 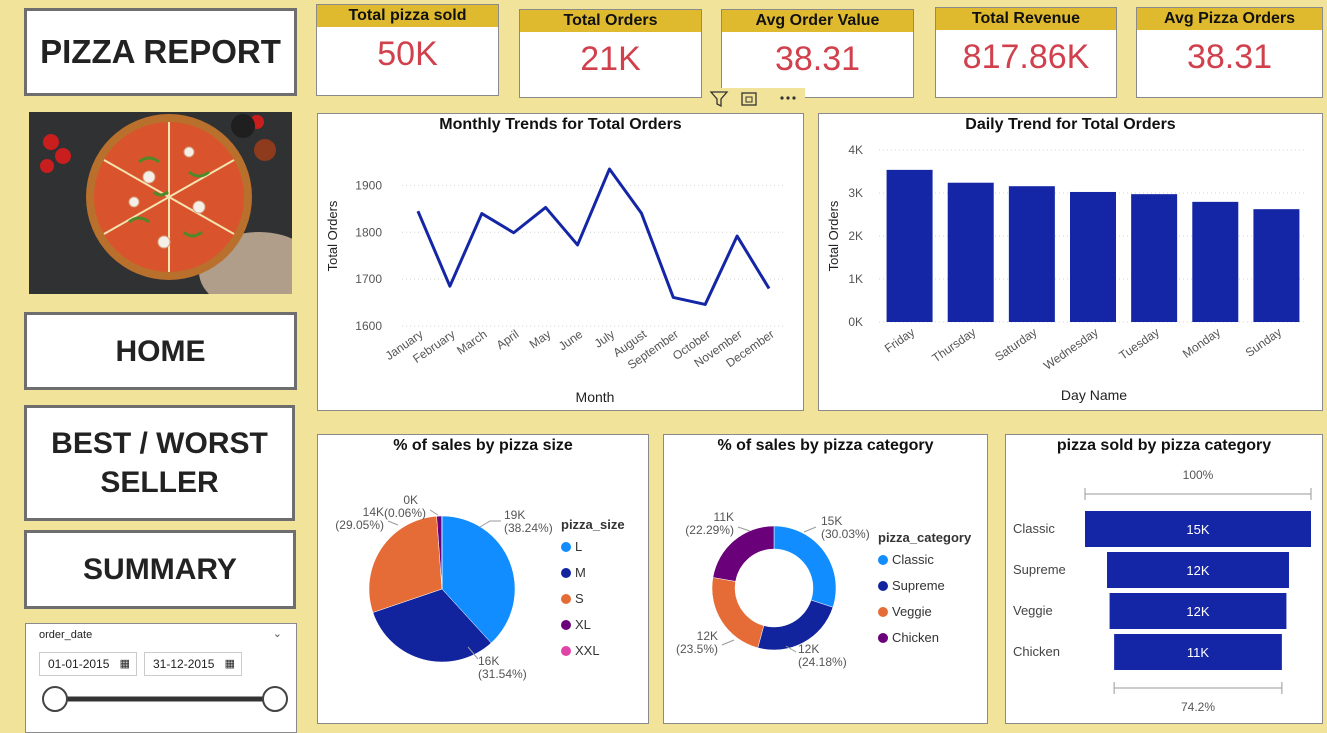 I want to click on home-button-label: HOME, so click(x=161, y=351).